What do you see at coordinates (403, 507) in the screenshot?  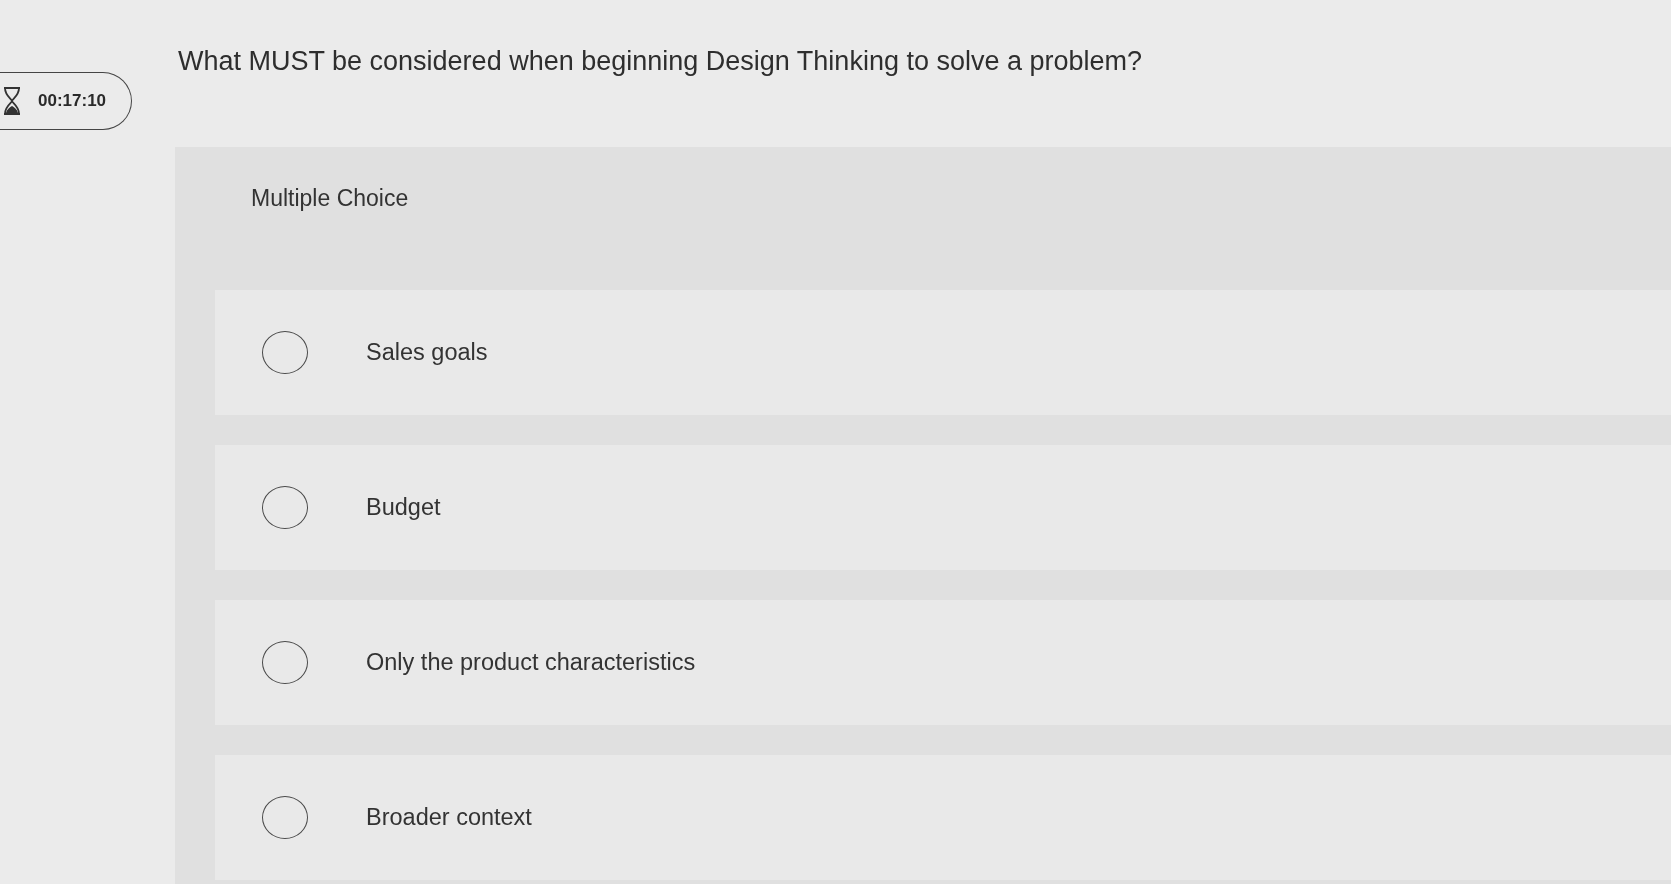 I see `option-label: Budget` at bounding box center [403, 507].